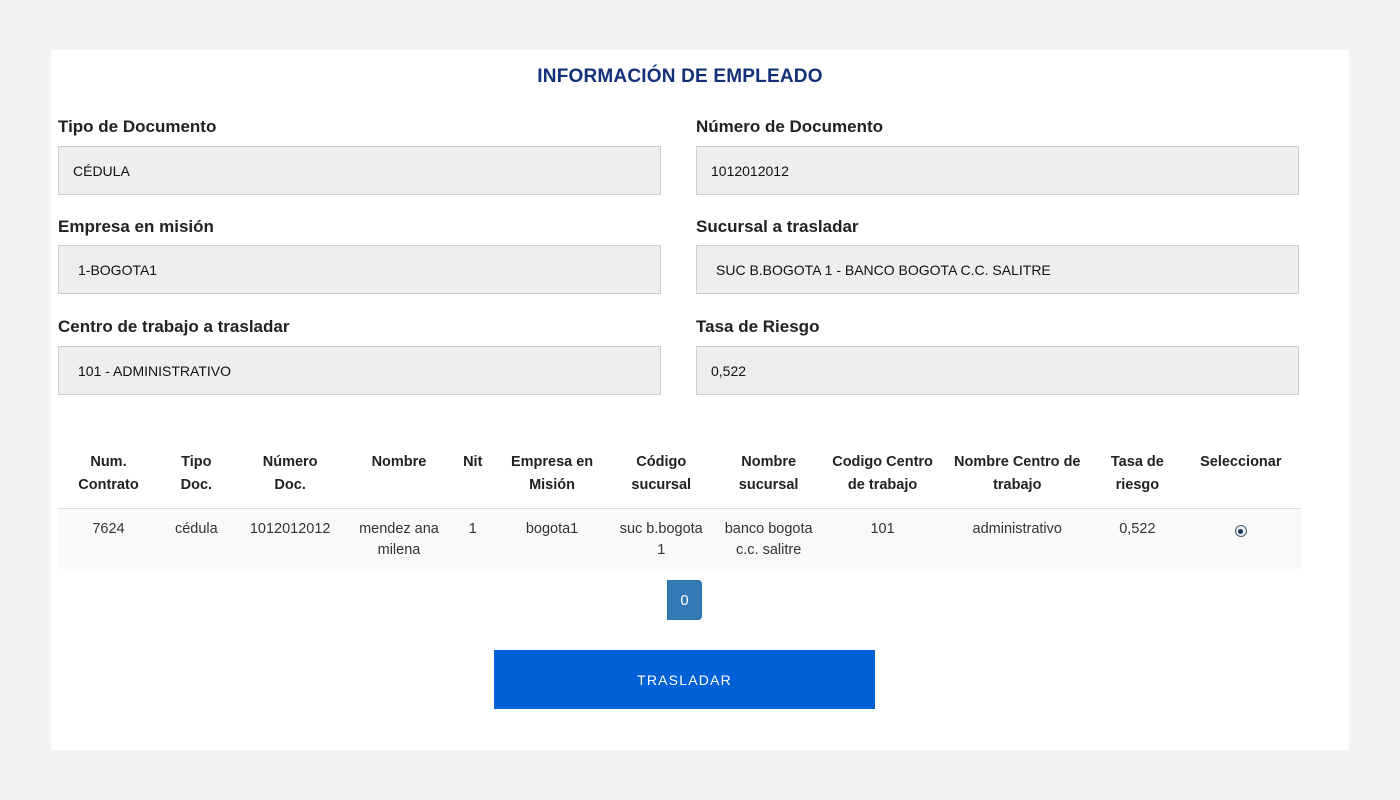 The width and height of the screenshot is (1400, 800). Describe the element at coordinates (661, 538) in the screenshot. I see `table-cell: suc b.bogota 1` at that location.